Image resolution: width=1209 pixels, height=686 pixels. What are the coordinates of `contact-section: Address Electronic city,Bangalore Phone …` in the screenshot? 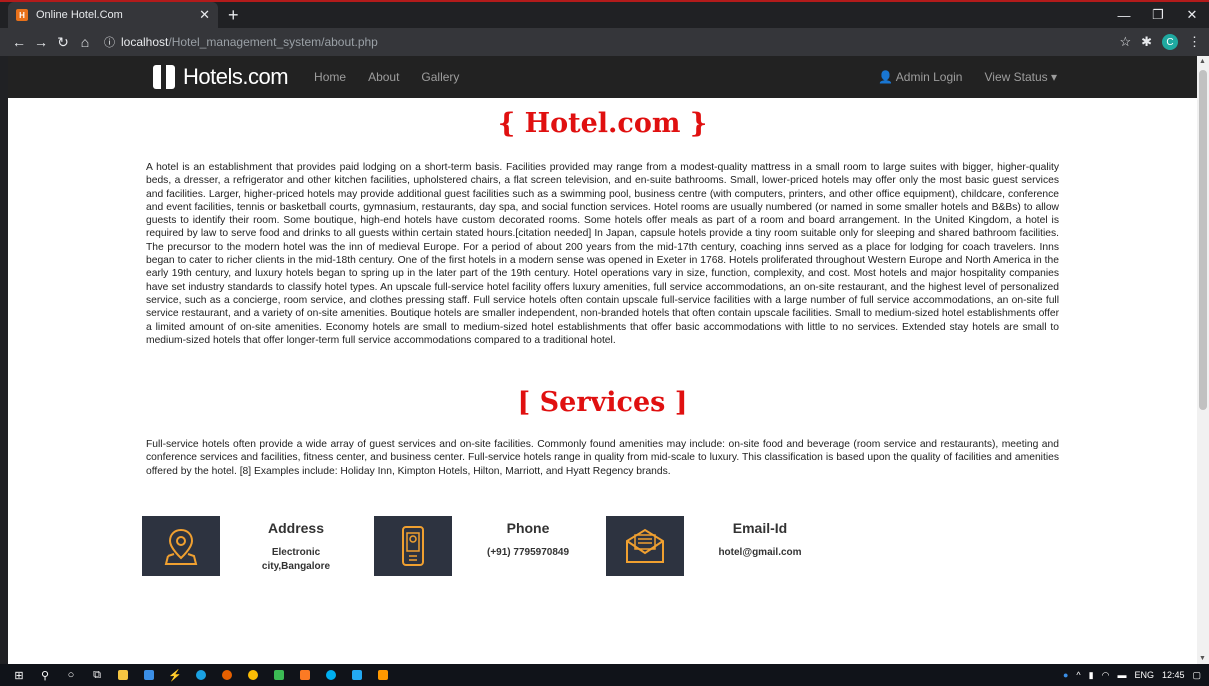 It's located at (600, 546).